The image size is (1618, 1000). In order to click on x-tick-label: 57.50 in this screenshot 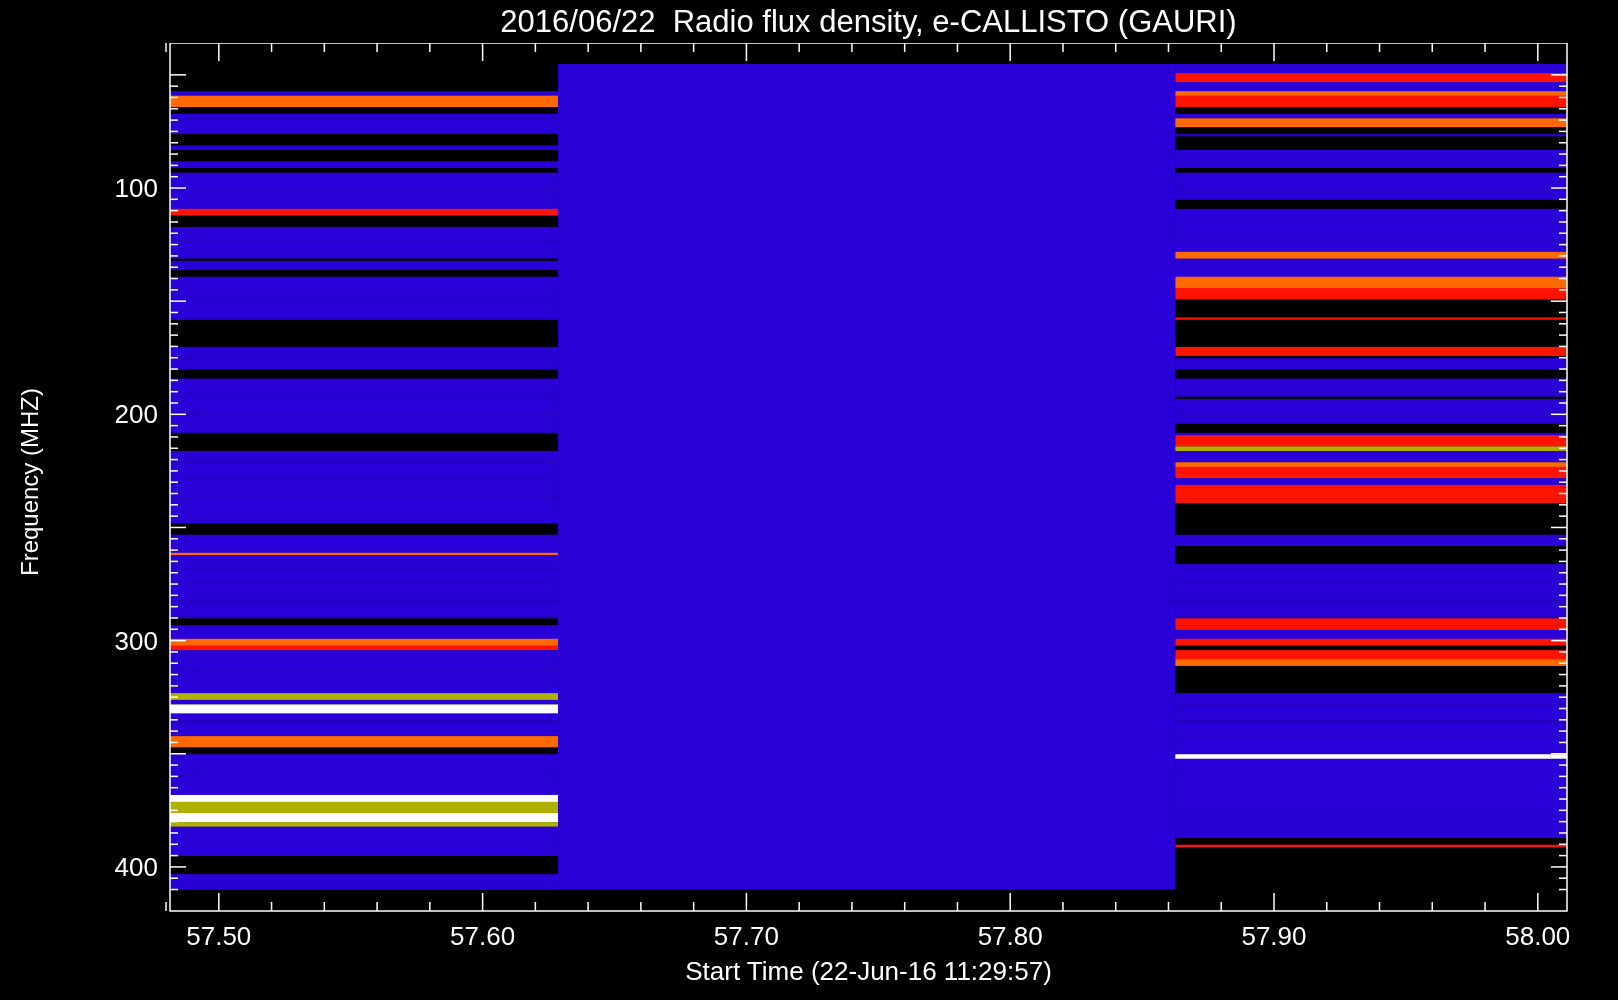, I will do `click(219, 936)`.